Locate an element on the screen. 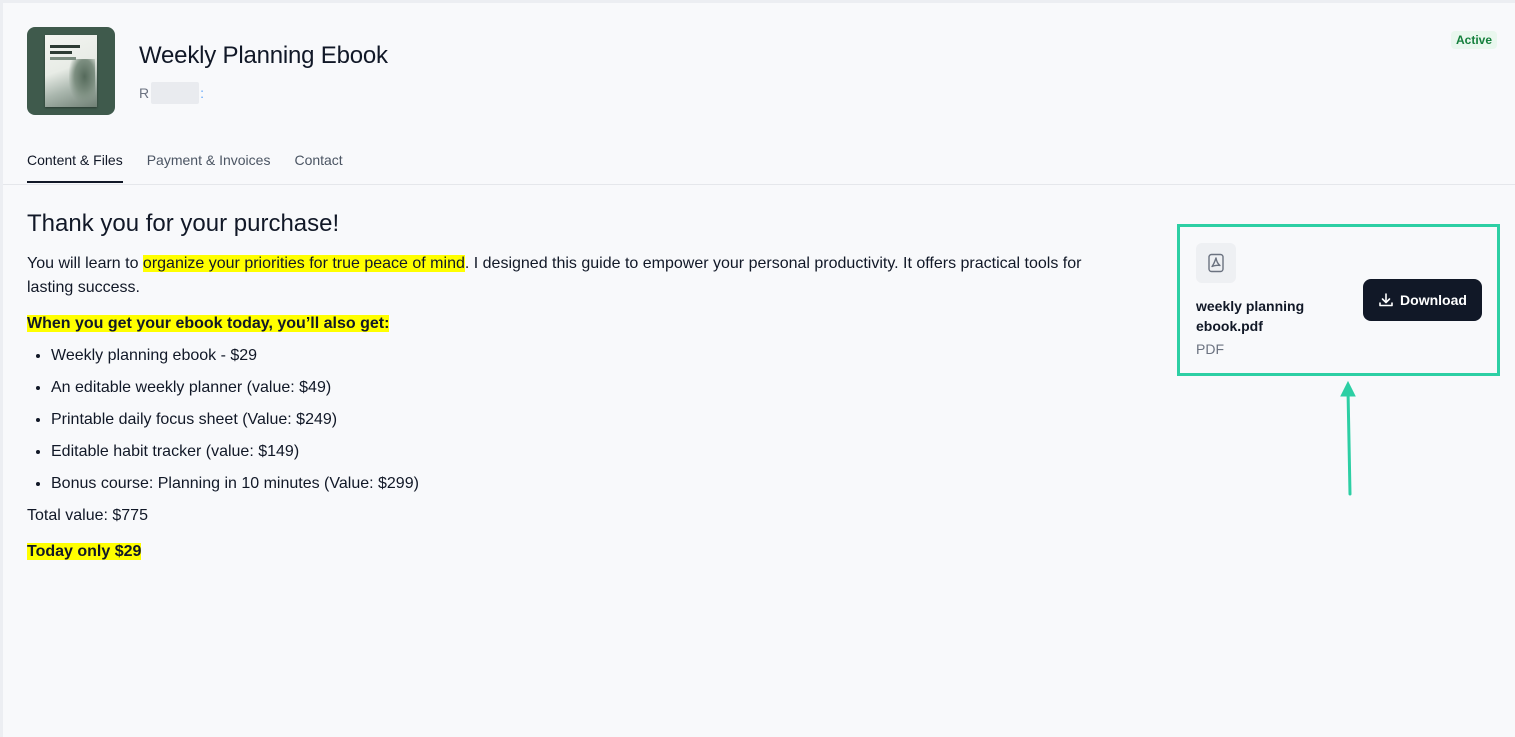  left-border is located at coordinates (1, 368).